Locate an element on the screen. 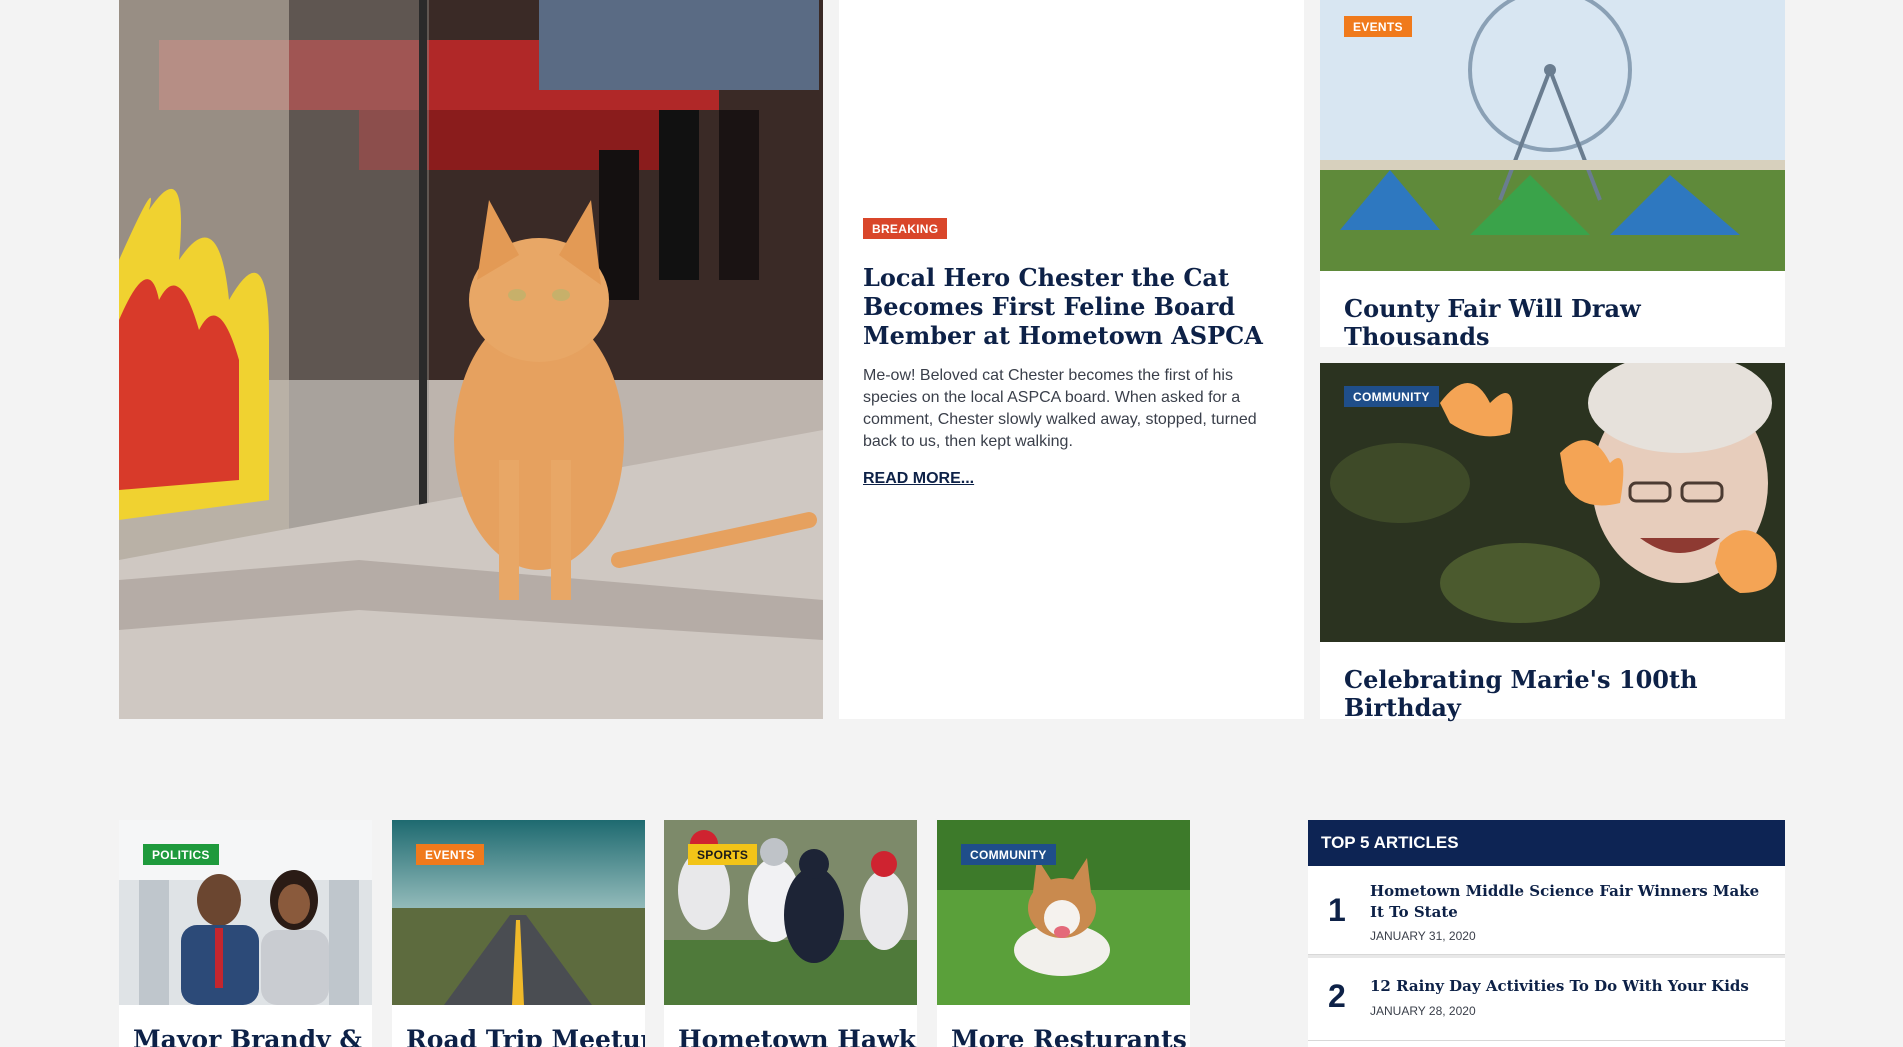 Image resolution: width=1903 pixels, height=1047 pixels. small-article-card-sports: SPORTS Hometown Hawks is located at coordinates (790, 933).